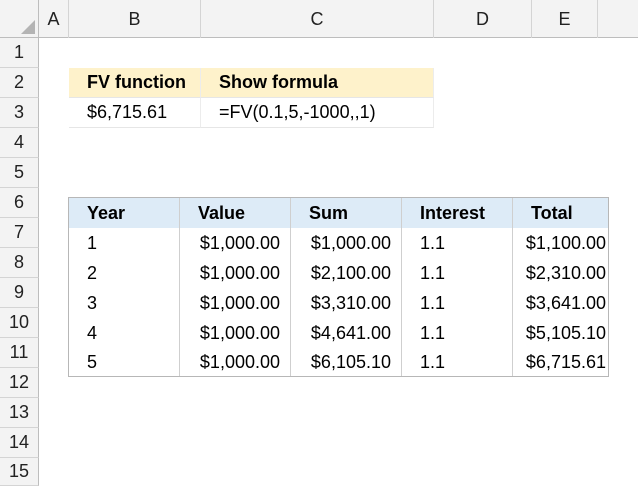 This screenshot has width=638, height=486. I want to click on row-header-7: 7, so click(19, 233).